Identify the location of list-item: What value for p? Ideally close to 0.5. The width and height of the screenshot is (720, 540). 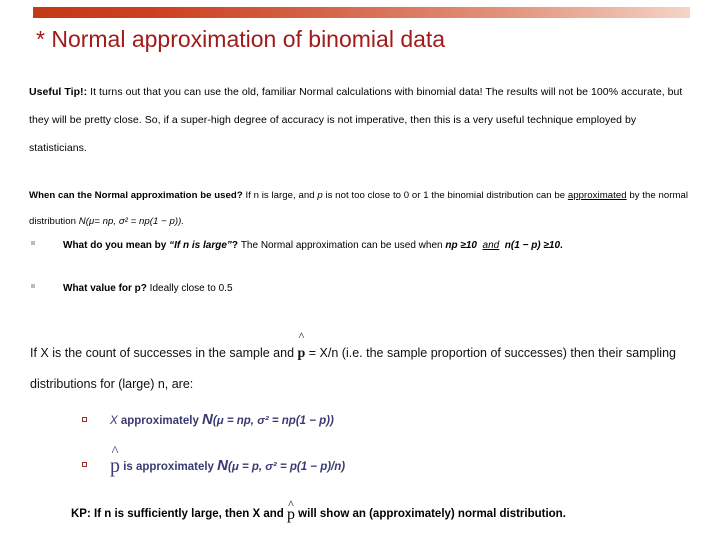
(281, 289).